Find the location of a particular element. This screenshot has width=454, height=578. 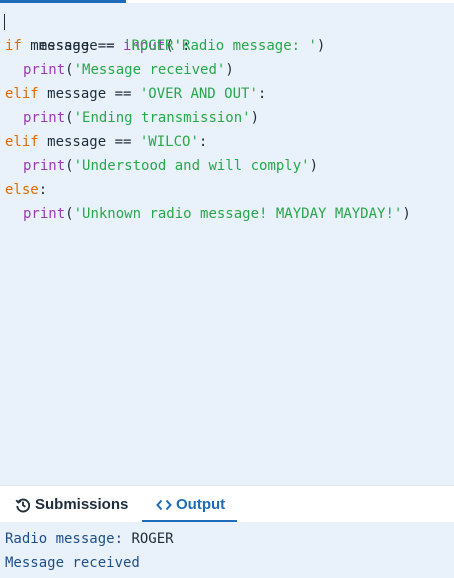

code-line: else: is located at coordinates (227, 190).